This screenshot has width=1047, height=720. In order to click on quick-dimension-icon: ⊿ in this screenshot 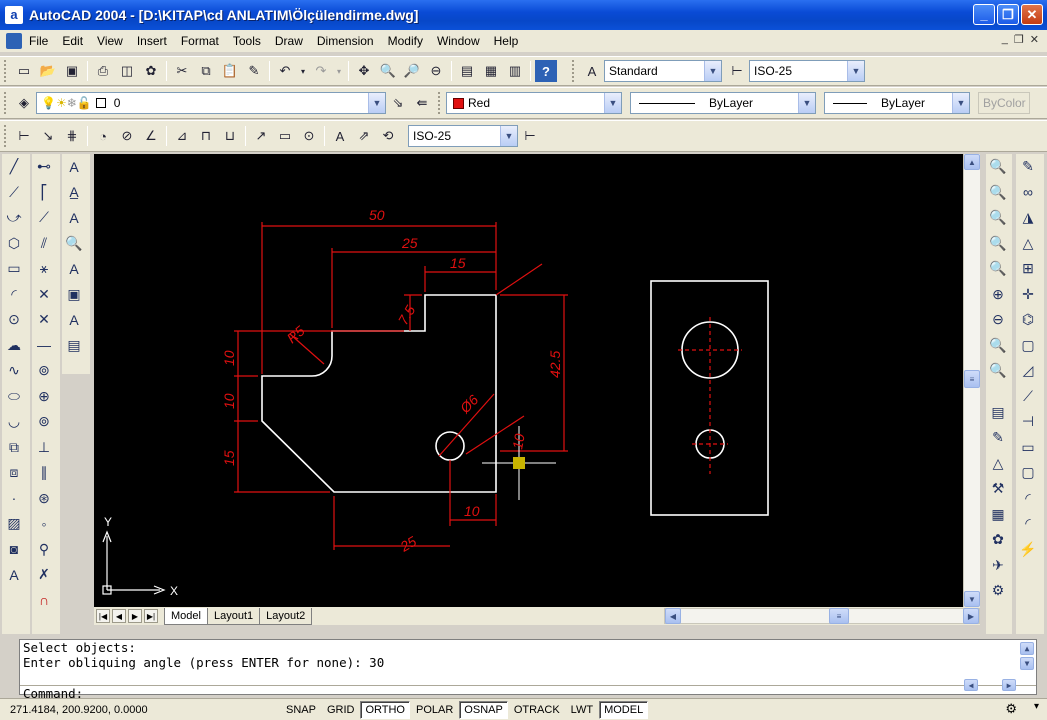, I will do `click(182, 136)`.